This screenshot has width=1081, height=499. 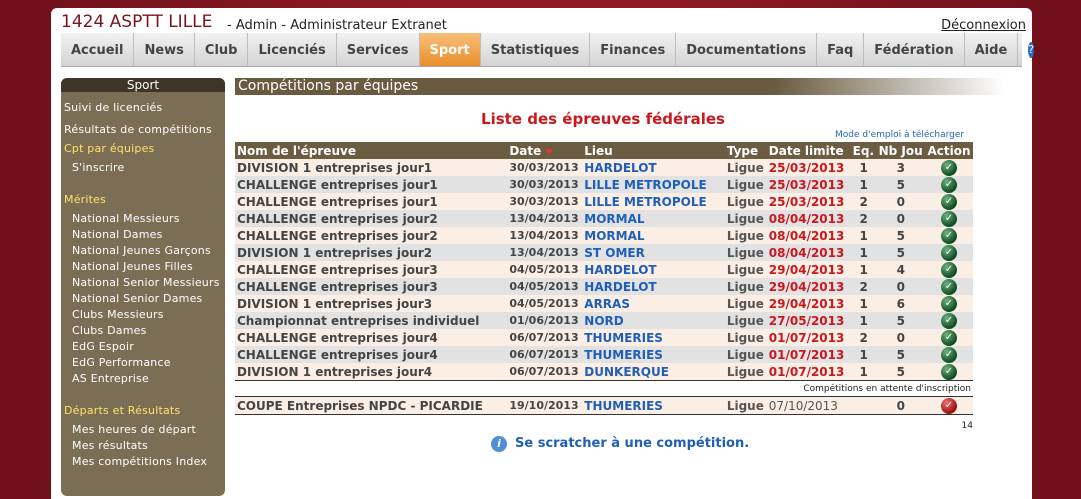 What do you see at coordinates (371, 303) in the screenshot?
I see `competition-name: DIVISION 1 entreprises jour3` at bounding box center [371, 303].